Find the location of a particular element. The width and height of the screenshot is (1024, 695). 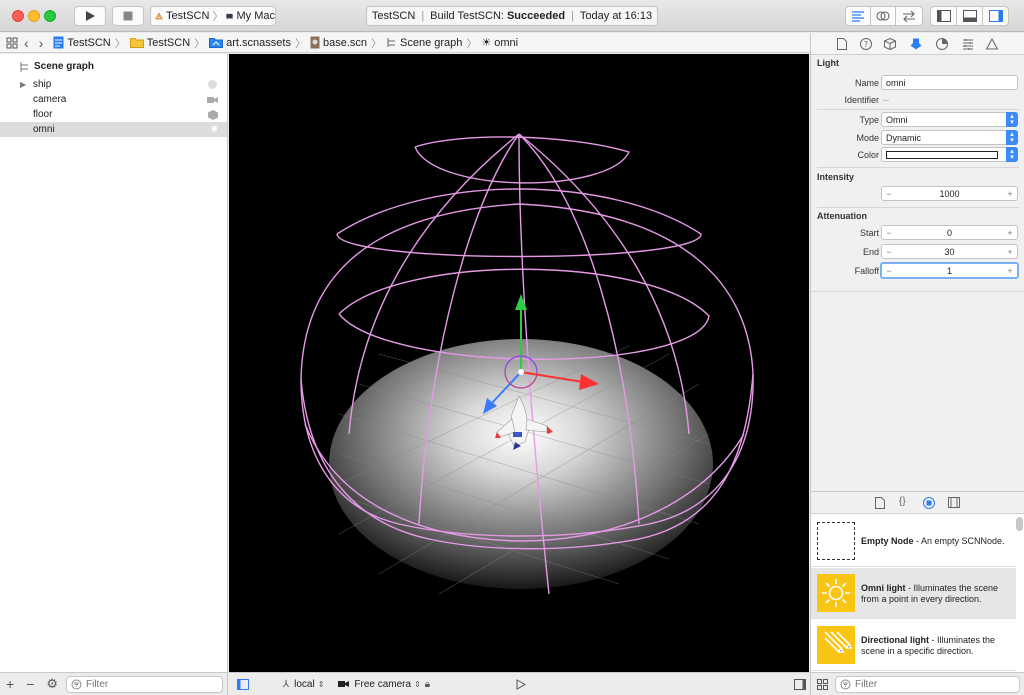

standard-editor-button is located at coordinates (858, 16).